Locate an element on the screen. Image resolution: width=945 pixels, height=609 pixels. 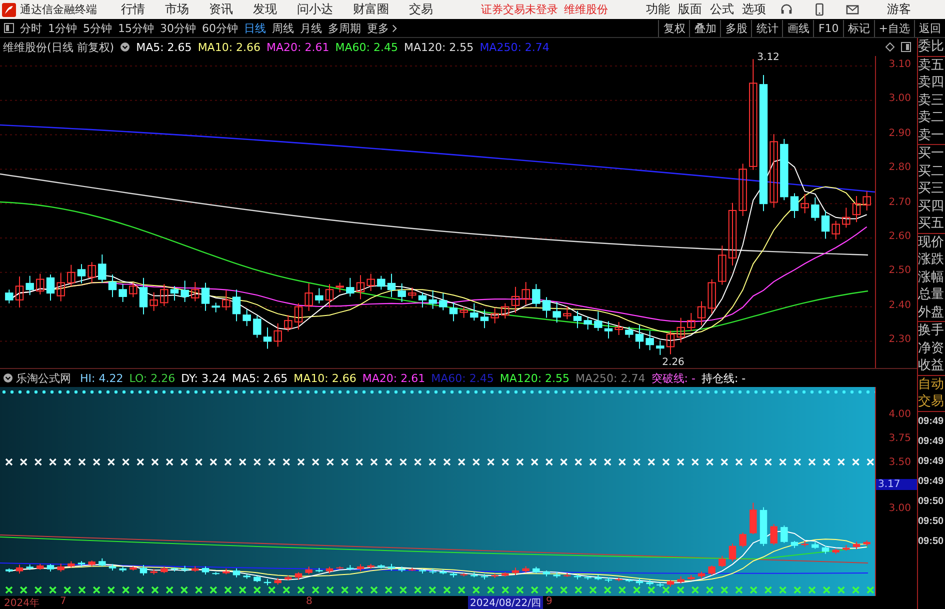
value-tick: 3.50 is located at coordinates (899, 462).